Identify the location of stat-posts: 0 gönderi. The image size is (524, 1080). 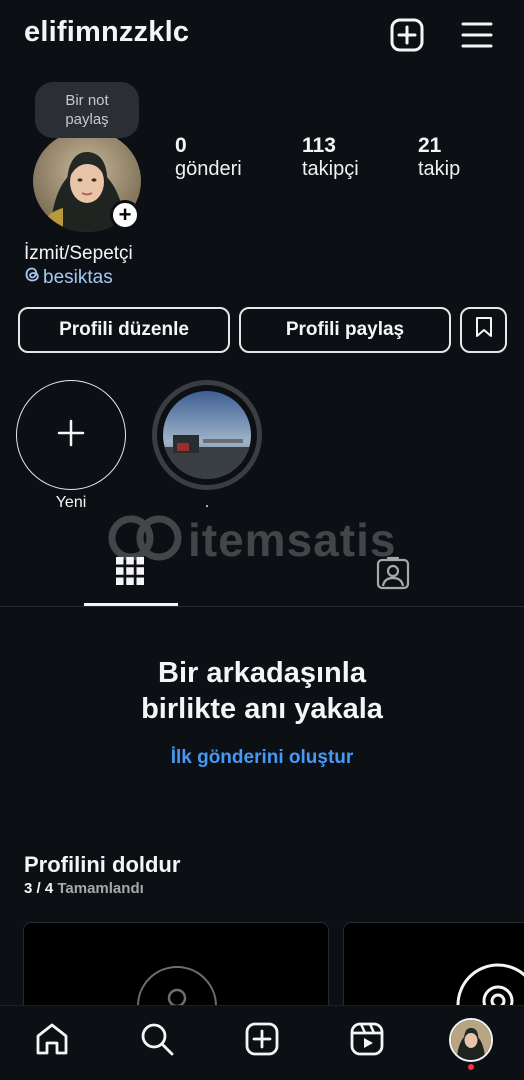
(208, 157).